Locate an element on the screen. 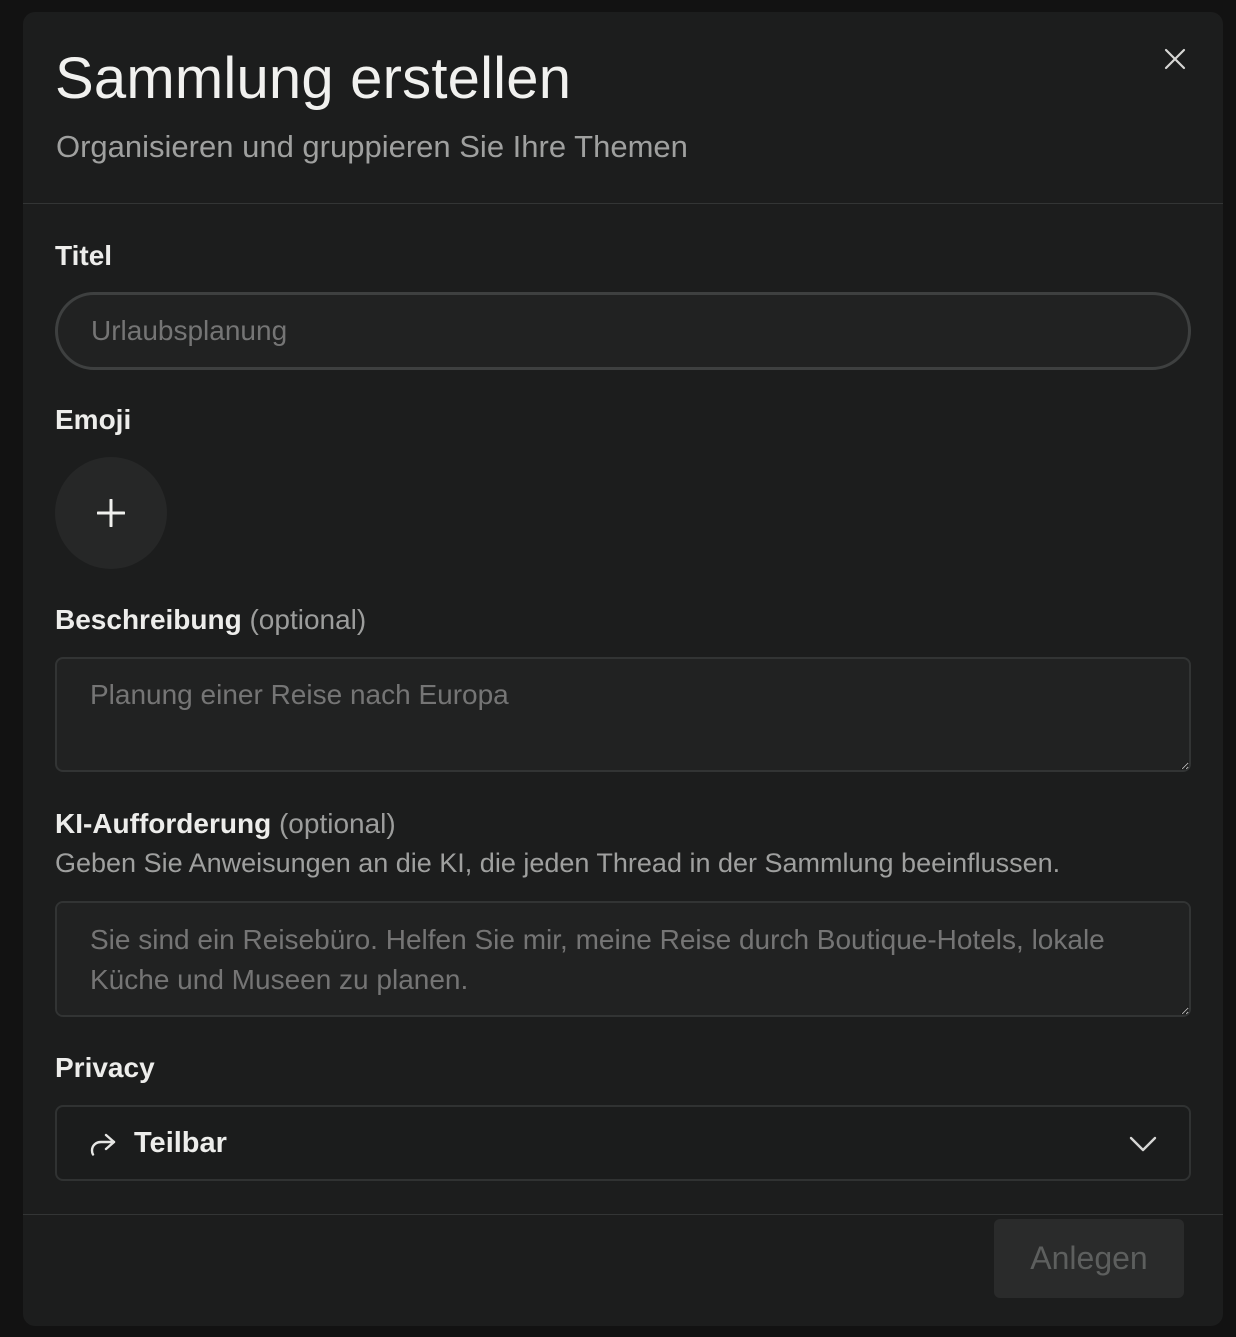  plus-icon is located at coordinates (111, 513).